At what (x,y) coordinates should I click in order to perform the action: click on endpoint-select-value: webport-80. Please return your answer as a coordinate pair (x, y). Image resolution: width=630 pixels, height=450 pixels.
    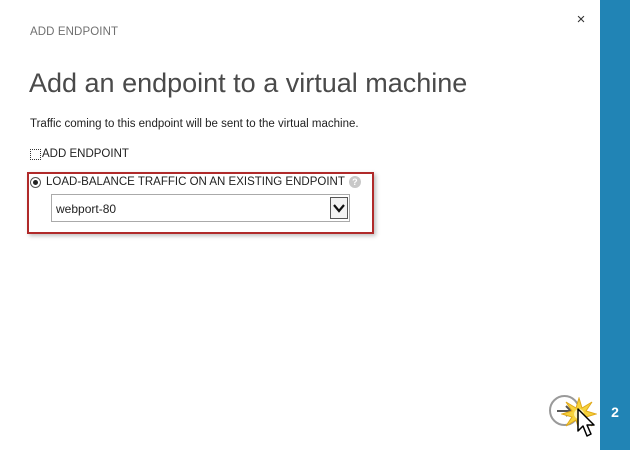
    Looking at the image, I should click on (86, 209).